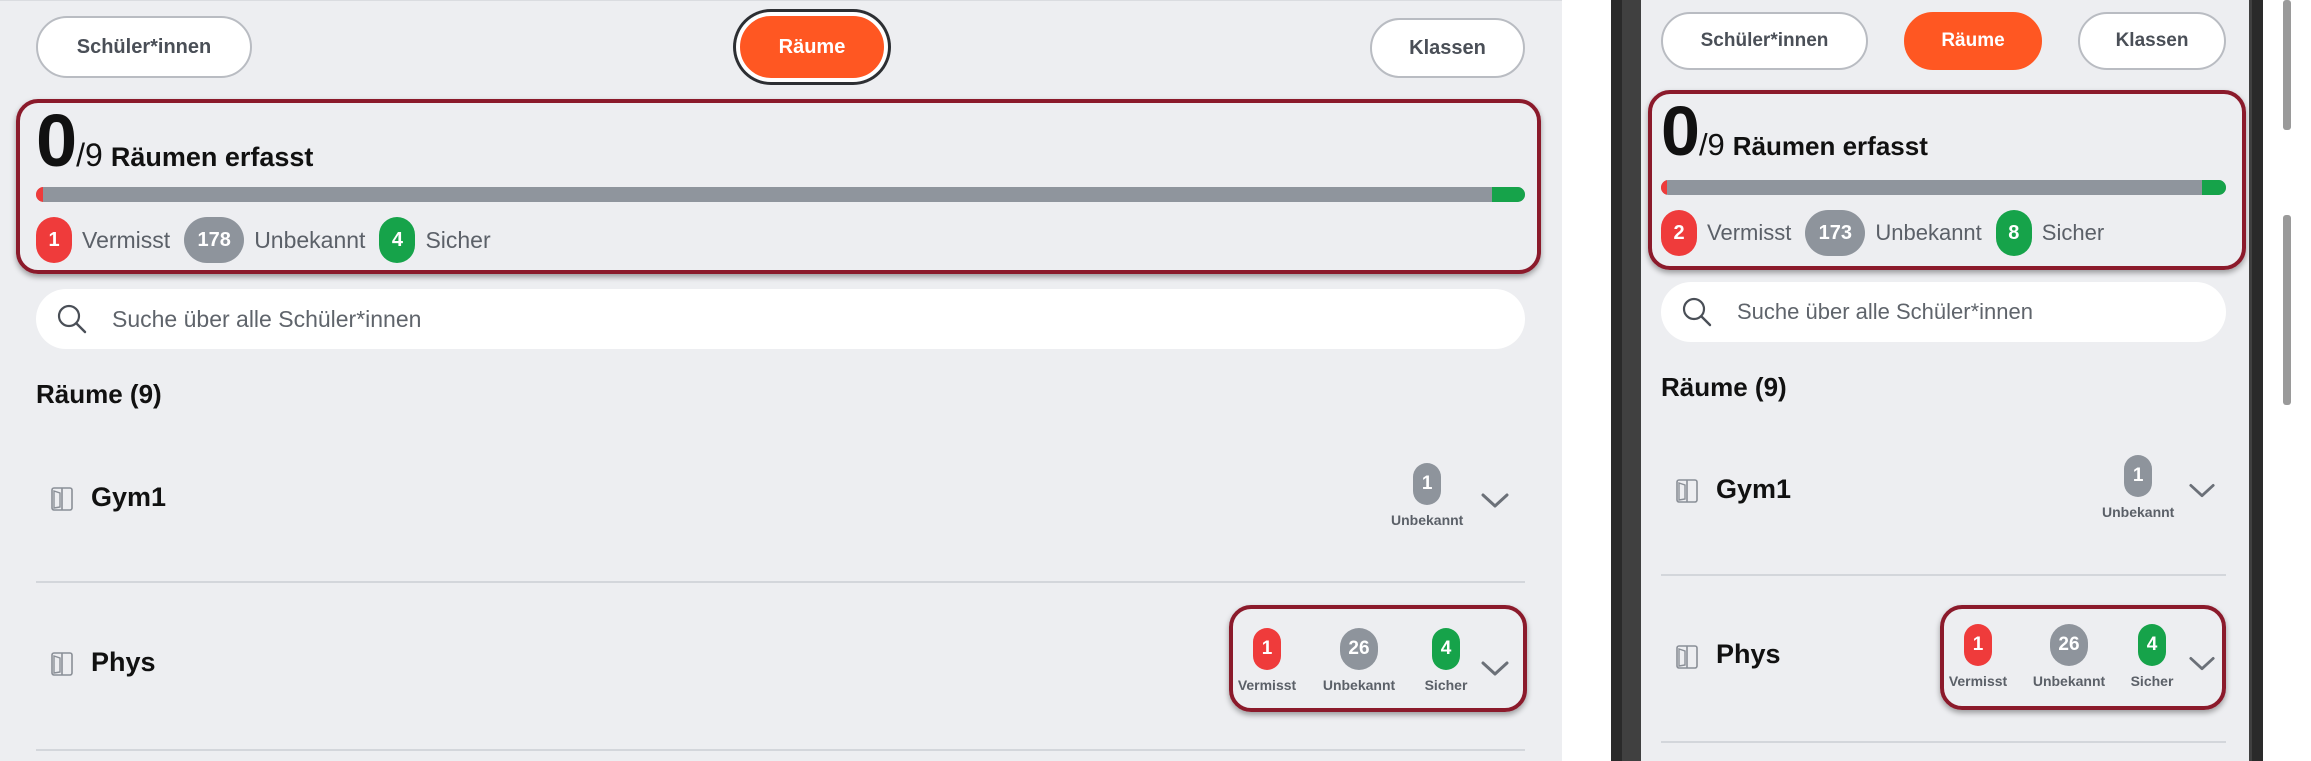 The height and width of the screenshot is (761, 2311). What do you see at coordinates (1679, 233) in the screenshot?
I see `missing-count-badge: 2` at bounding box center [1679, 233].